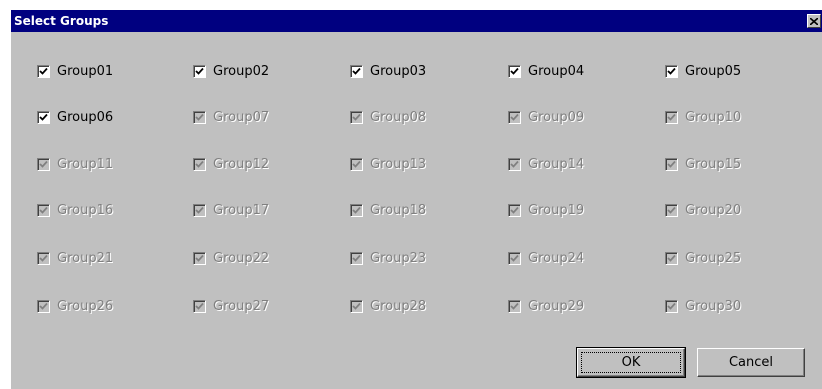 The width and height of the screenshot is (822, 389). I want to click on group-checkbox-19: Group19, so click(546, 210).